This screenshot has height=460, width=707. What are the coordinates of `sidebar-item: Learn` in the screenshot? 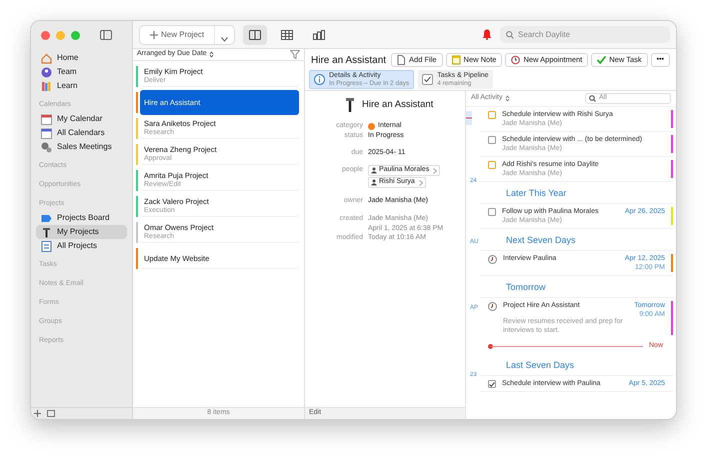 It's located at (81, 86).